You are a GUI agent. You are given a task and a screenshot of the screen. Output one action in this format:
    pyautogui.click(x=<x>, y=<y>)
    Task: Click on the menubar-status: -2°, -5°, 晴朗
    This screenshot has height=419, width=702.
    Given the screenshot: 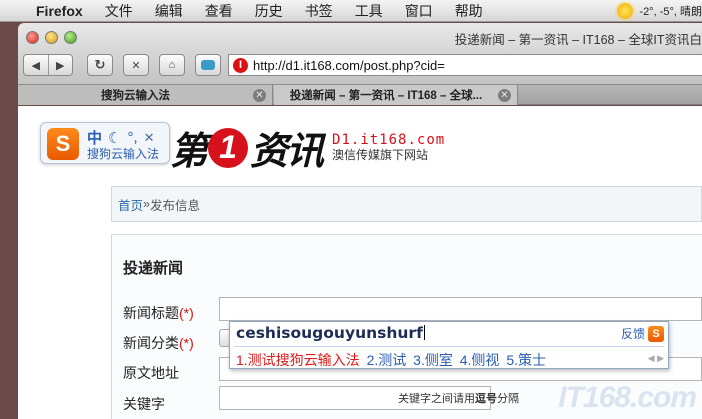 What is the action you would take?
    pyautogui.click(x=656, y=11)
    